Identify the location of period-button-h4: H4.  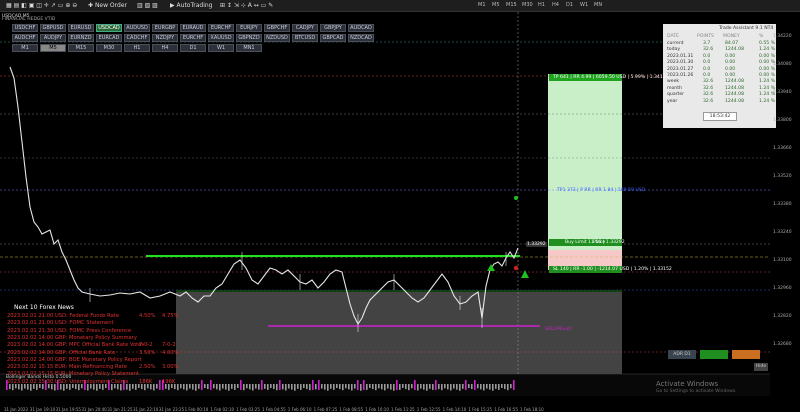
(165, 48).